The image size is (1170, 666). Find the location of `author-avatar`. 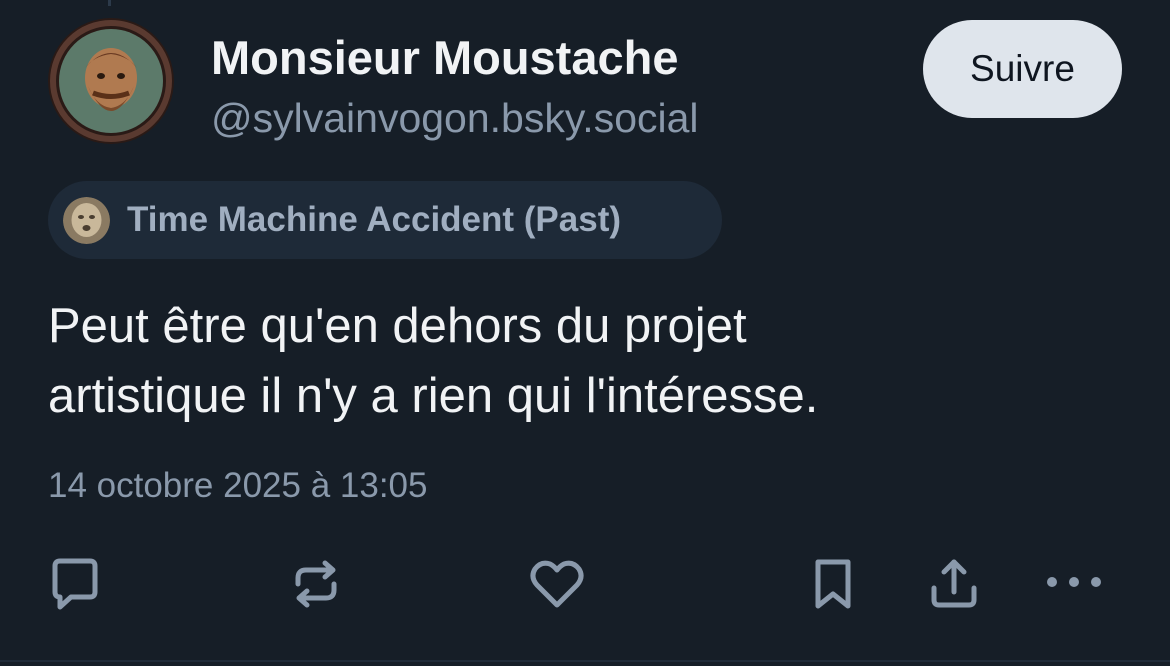

author-avatar is located at coordinates (111, 81).